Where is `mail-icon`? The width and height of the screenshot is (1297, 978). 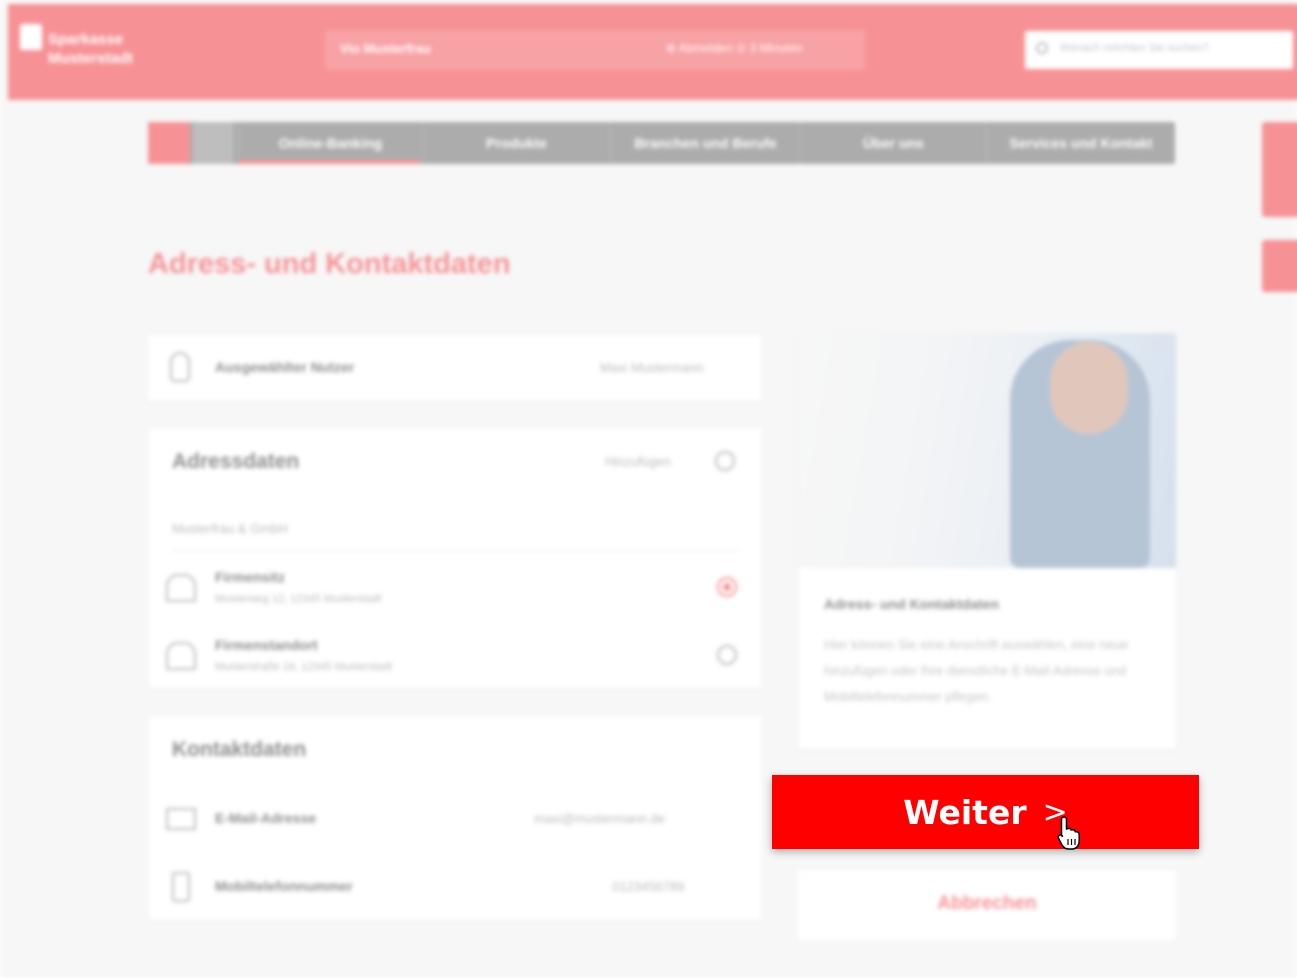
mail-icon is located at coordinates (181, 819).